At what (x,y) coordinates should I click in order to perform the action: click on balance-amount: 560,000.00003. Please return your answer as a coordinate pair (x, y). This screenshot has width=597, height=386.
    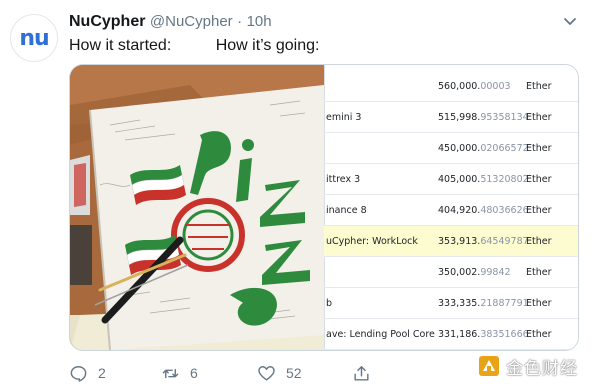
    Looking at the image, I should click on (474, 86).